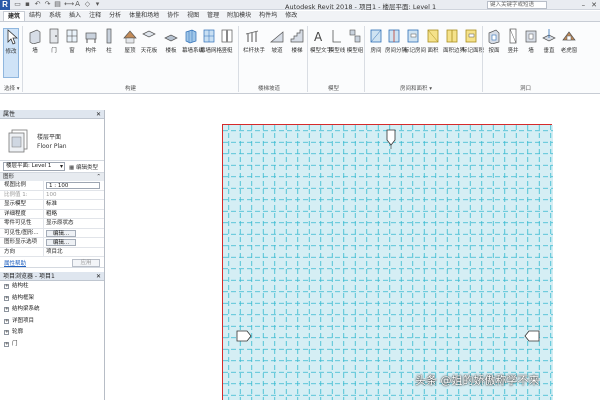 This screenshot has height=400, width=600. What do you see at coordinates (35, 16) in the screenshot?
I see `tab-structure: 结构` at bounding box center [35, 16].